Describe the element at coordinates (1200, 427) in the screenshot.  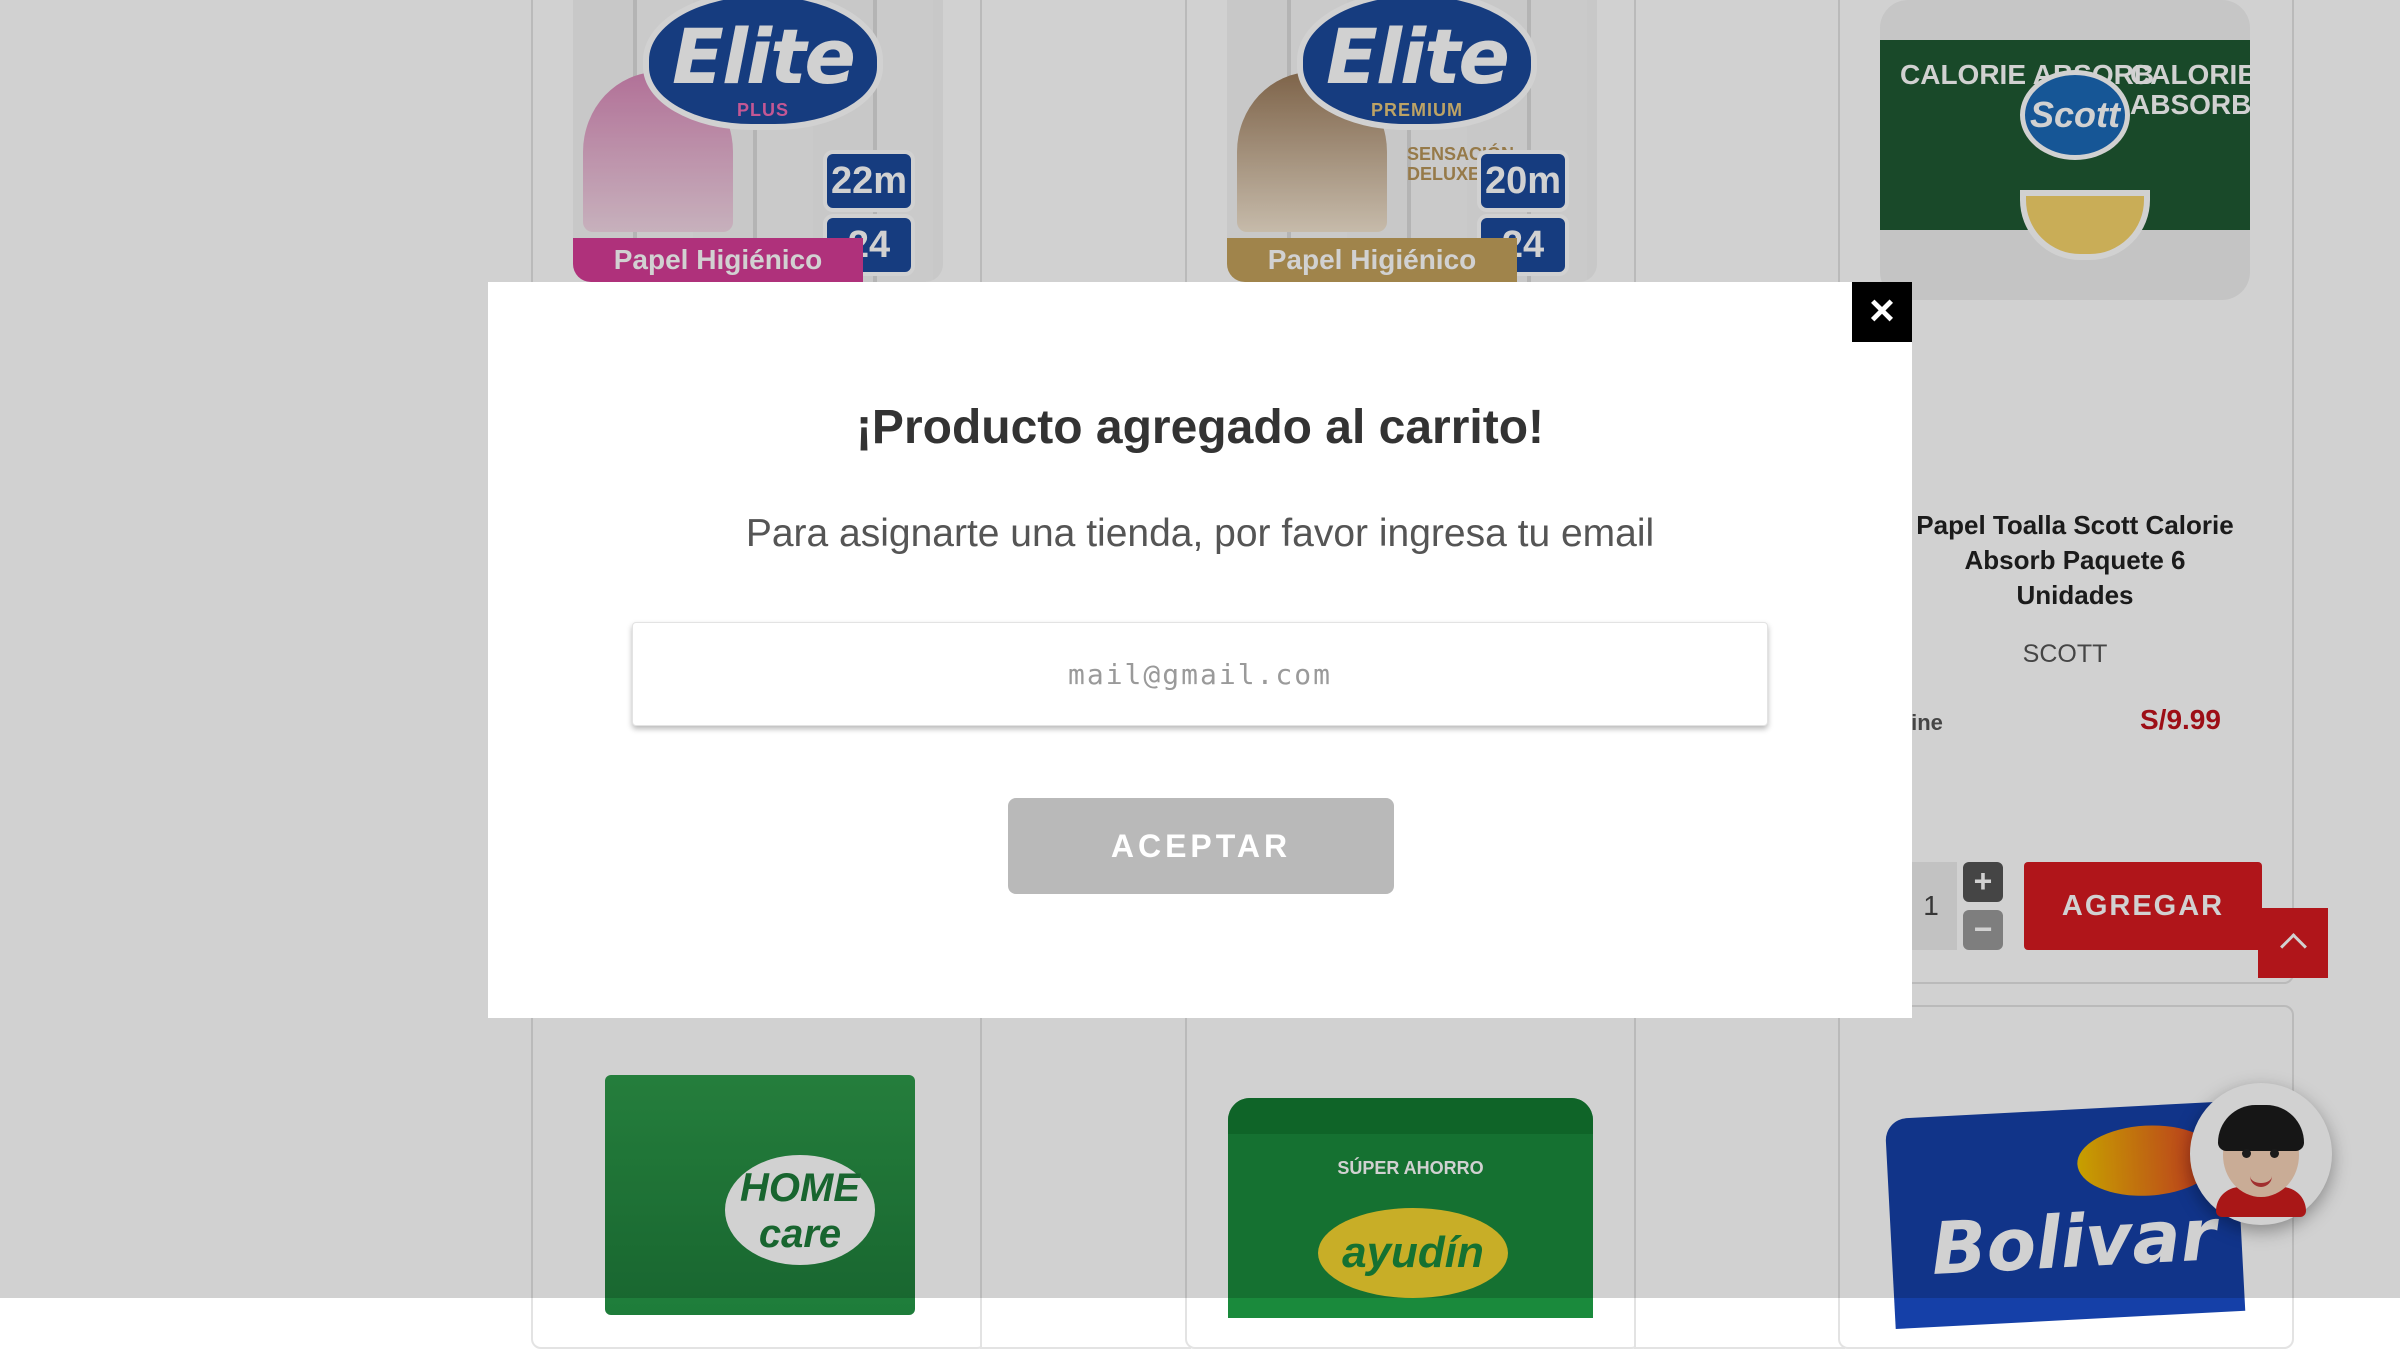
I see `modal-title: ¡Producto agregado al carrito!` at that location.